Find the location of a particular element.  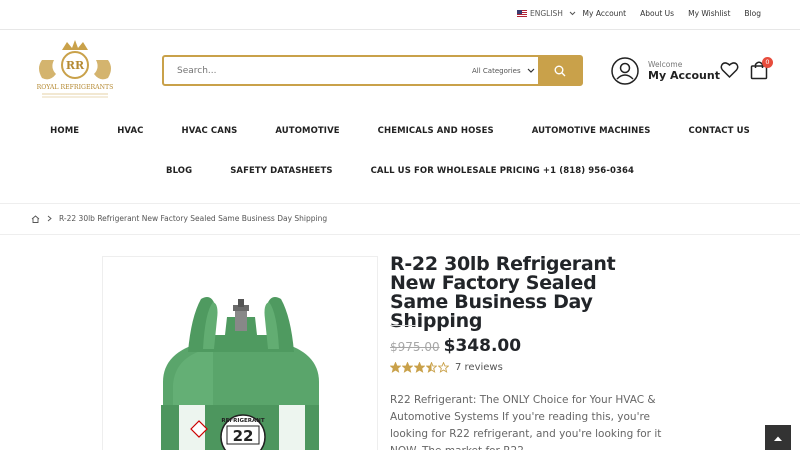

reviews-link: 7 reviews is located at coordinates (479, 367).